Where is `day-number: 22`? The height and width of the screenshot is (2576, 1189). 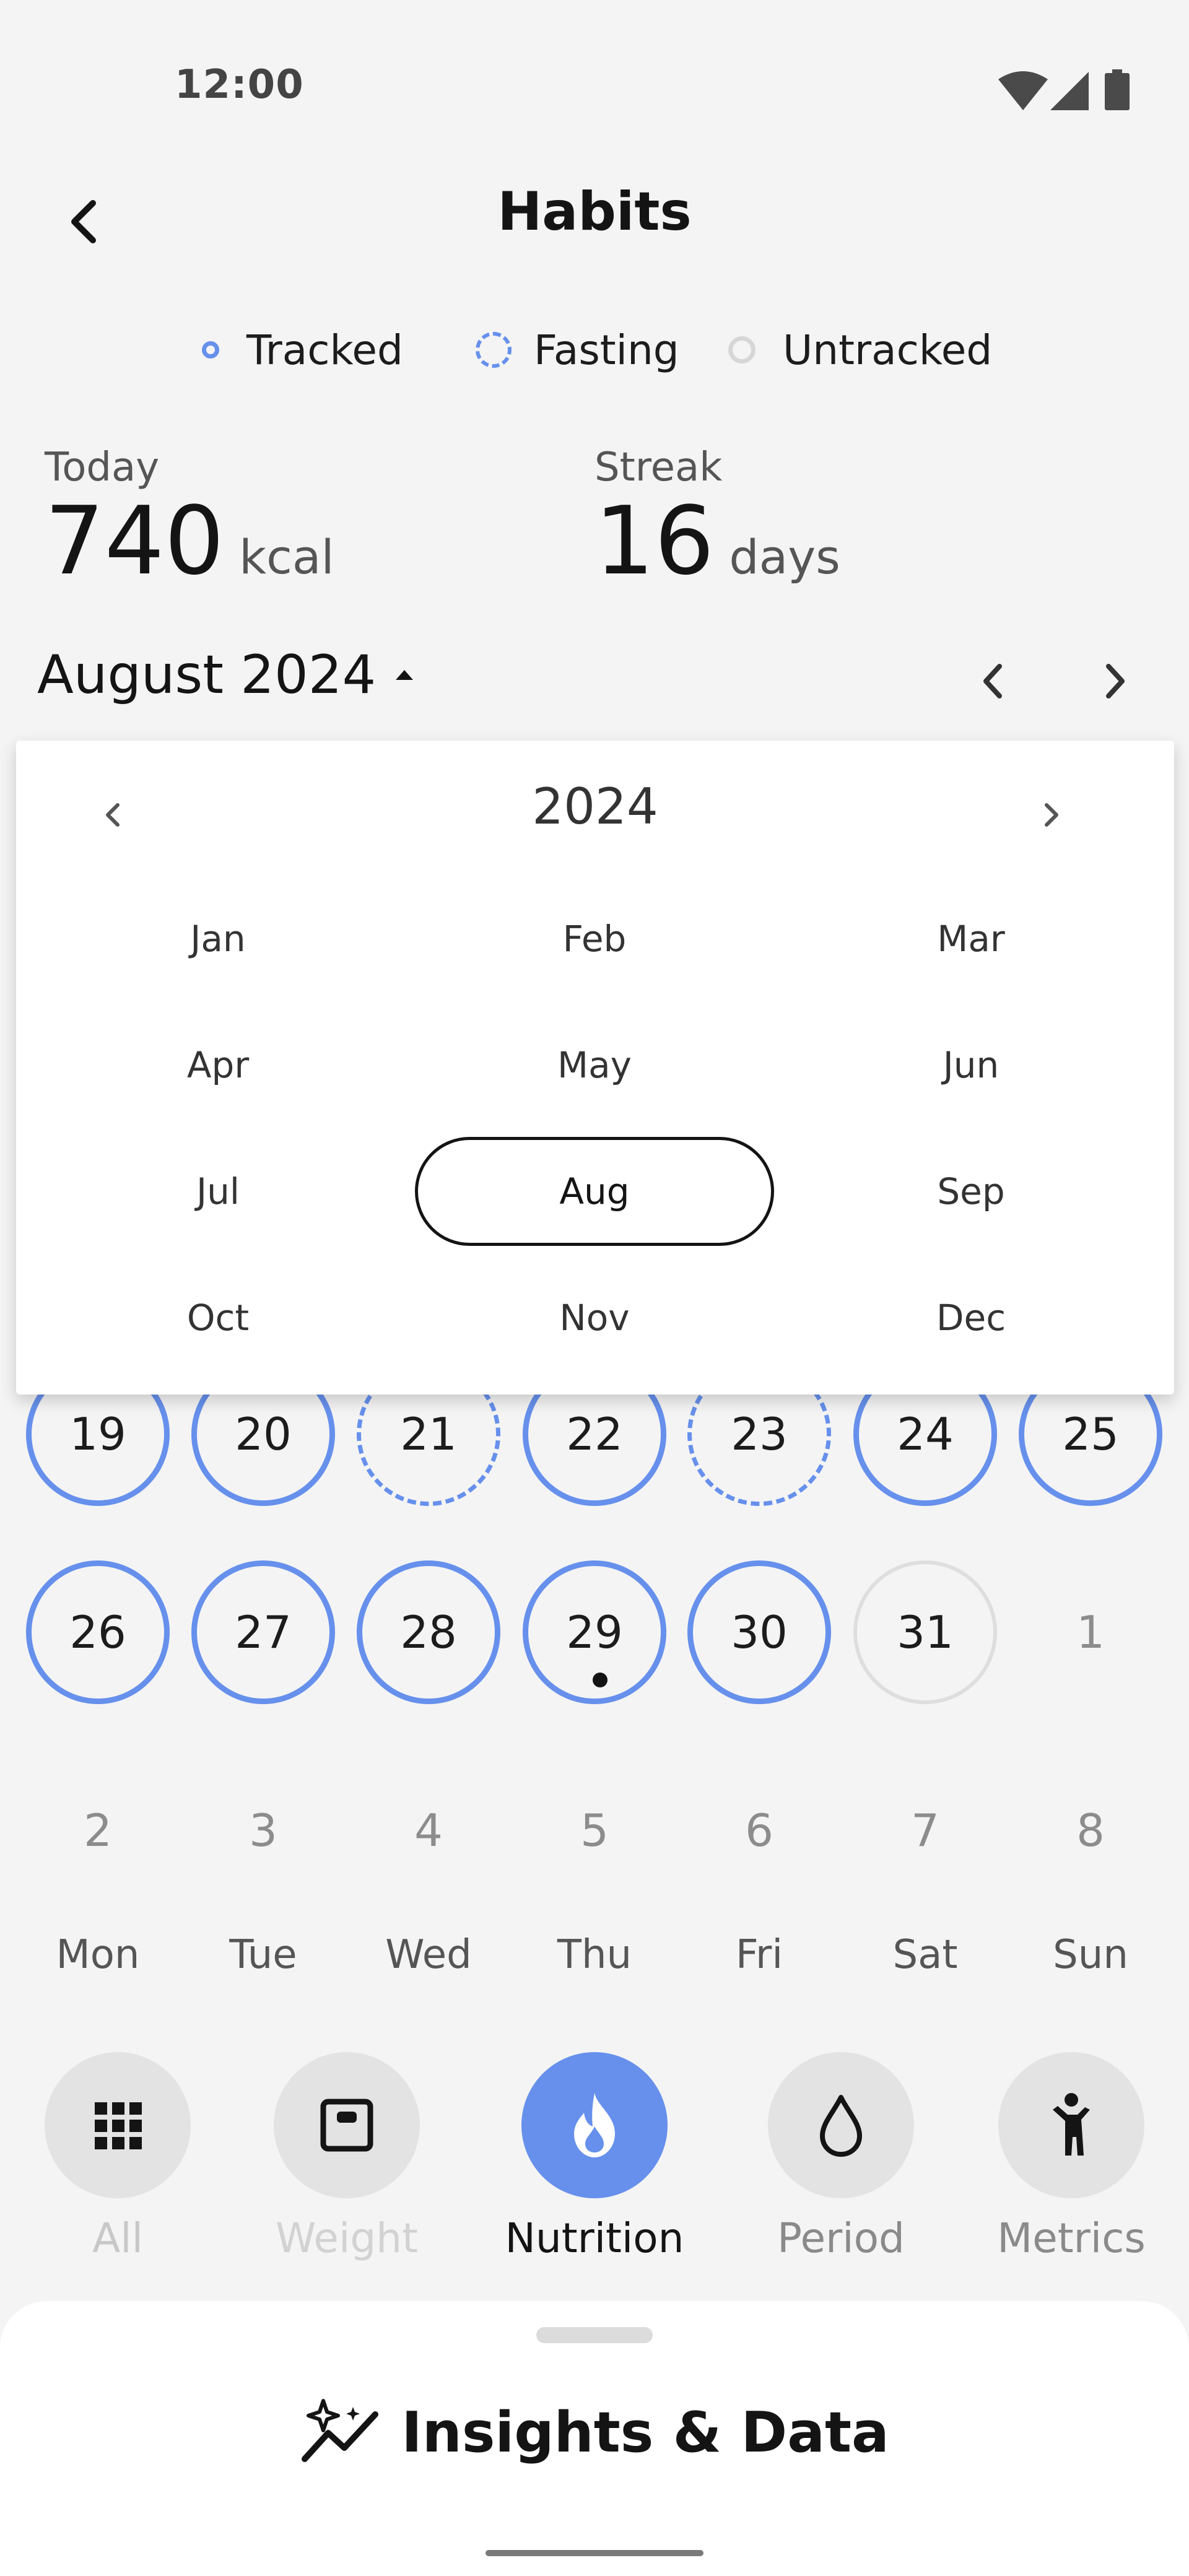
day-number: 22 is located at coordinates (594, 1434).